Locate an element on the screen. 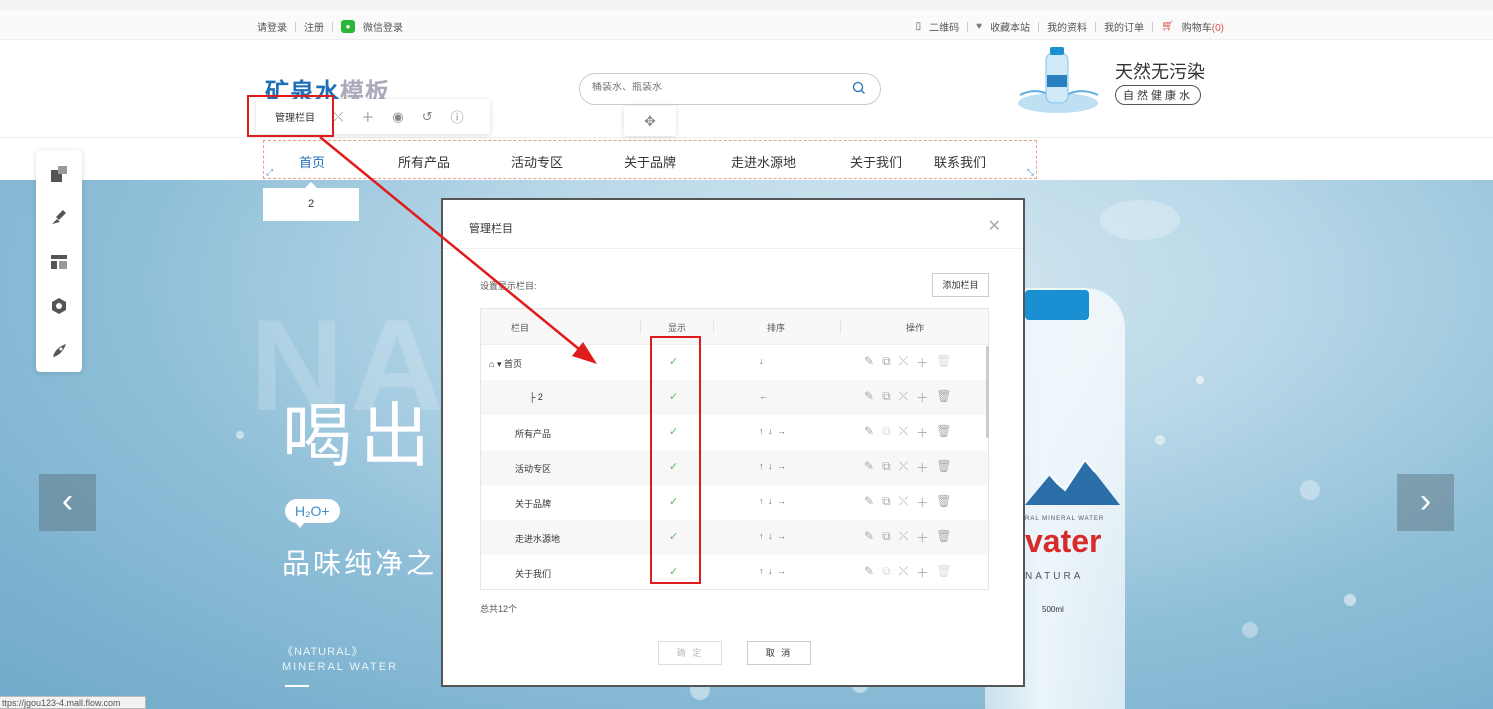 The image size is (1493, 709). table-scrollbar is located at coordinates (987, 392).